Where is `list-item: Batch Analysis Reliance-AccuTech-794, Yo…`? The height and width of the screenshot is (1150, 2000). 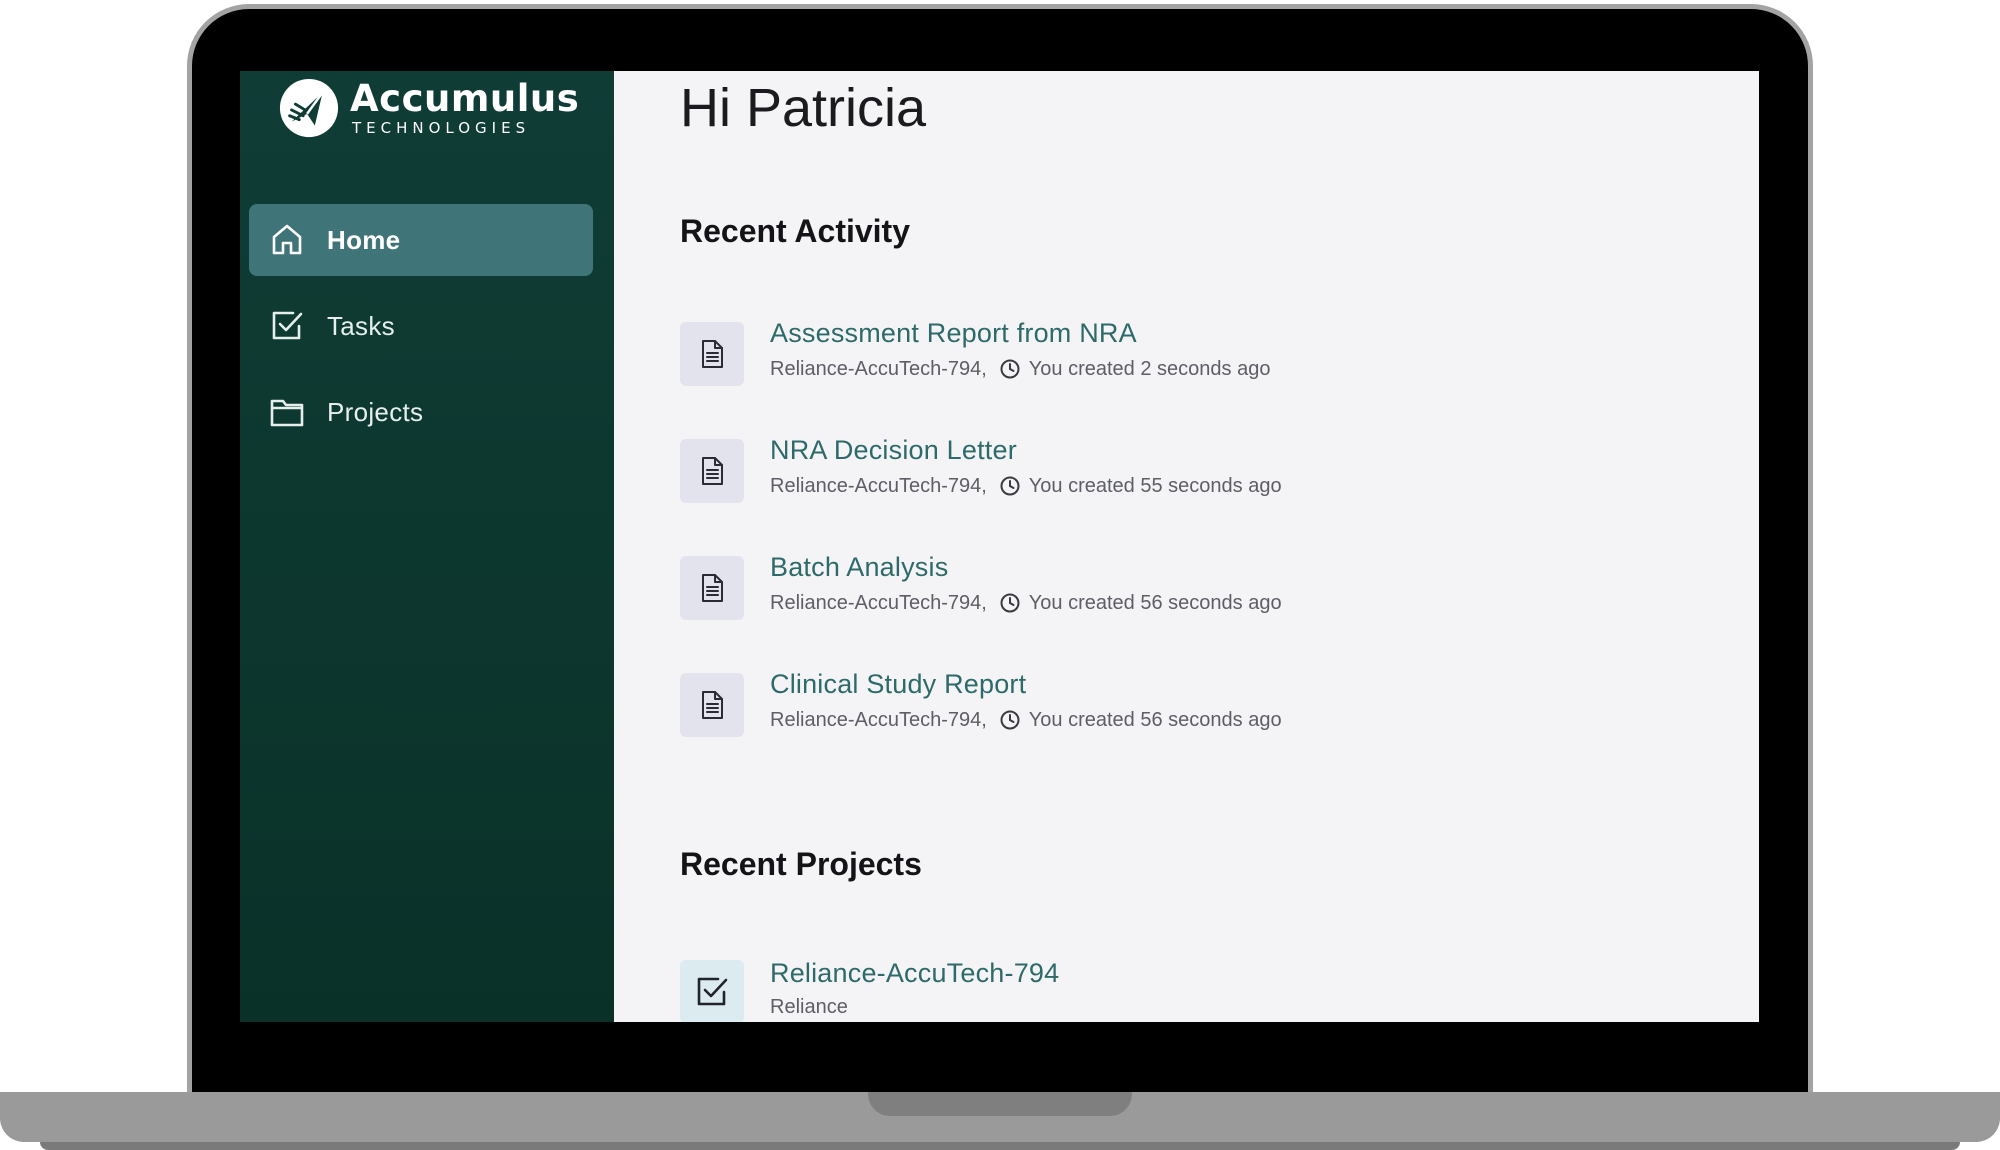
list-item: Batch Analysis Reliance-AccuTech-794, Yo… is located at coordinates (981, 608).